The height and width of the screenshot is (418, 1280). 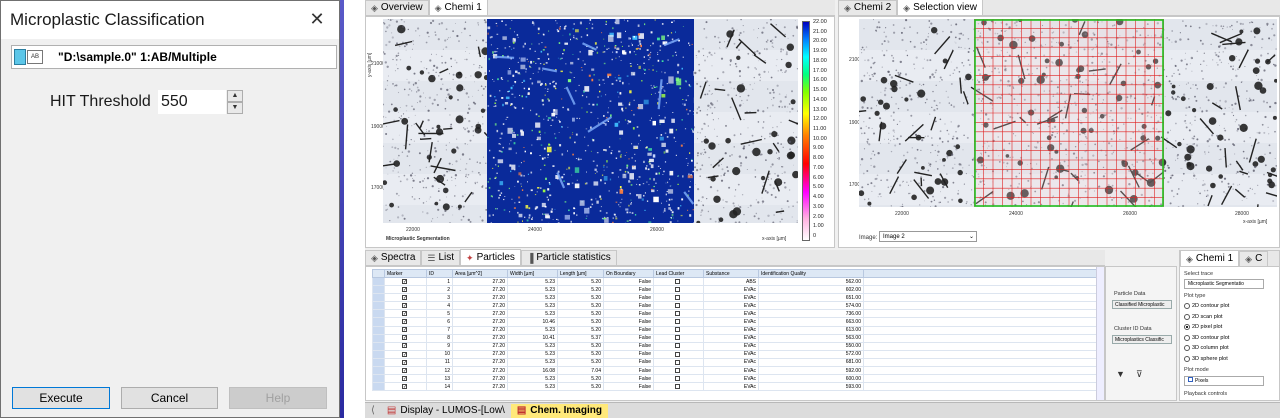 I want to click on column-header: On Boundary, so click(x=628, y=273).